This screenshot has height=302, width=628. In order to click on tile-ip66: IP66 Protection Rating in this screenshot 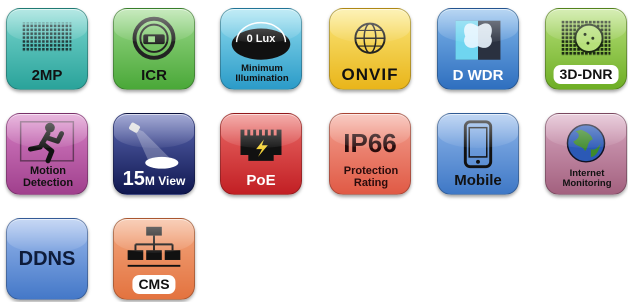, I will do `click(370, 154)`.